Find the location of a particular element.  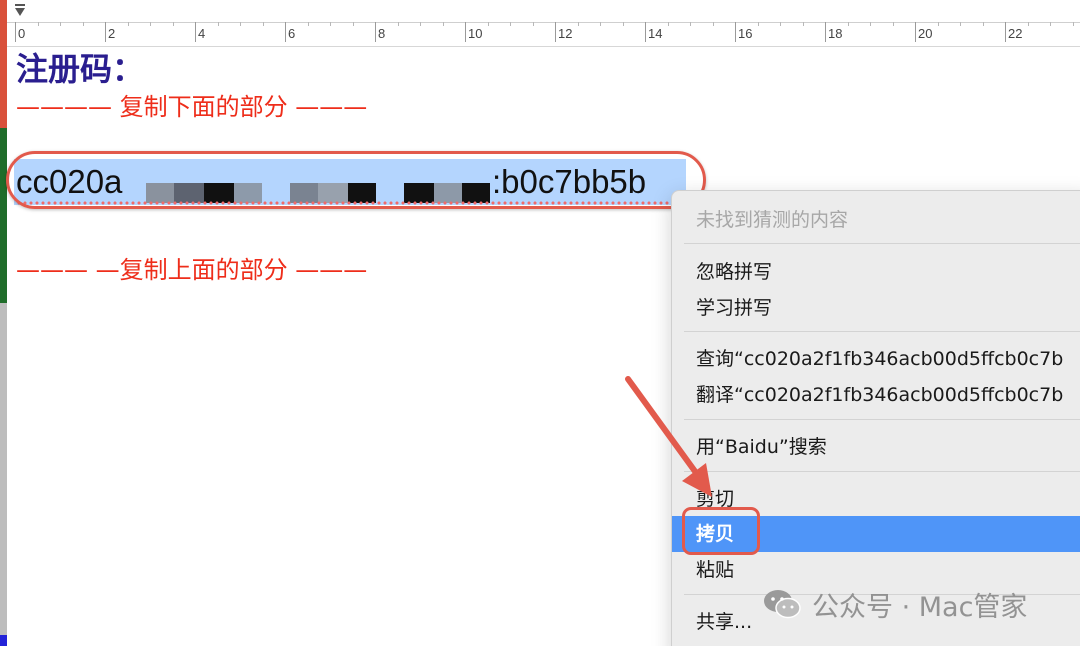

edge-strip-green is located at coordinates (3, 215).